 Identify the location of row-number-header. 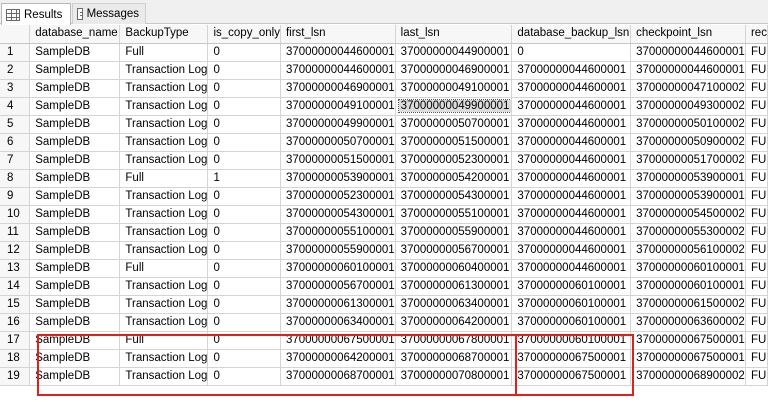
(15, 34).